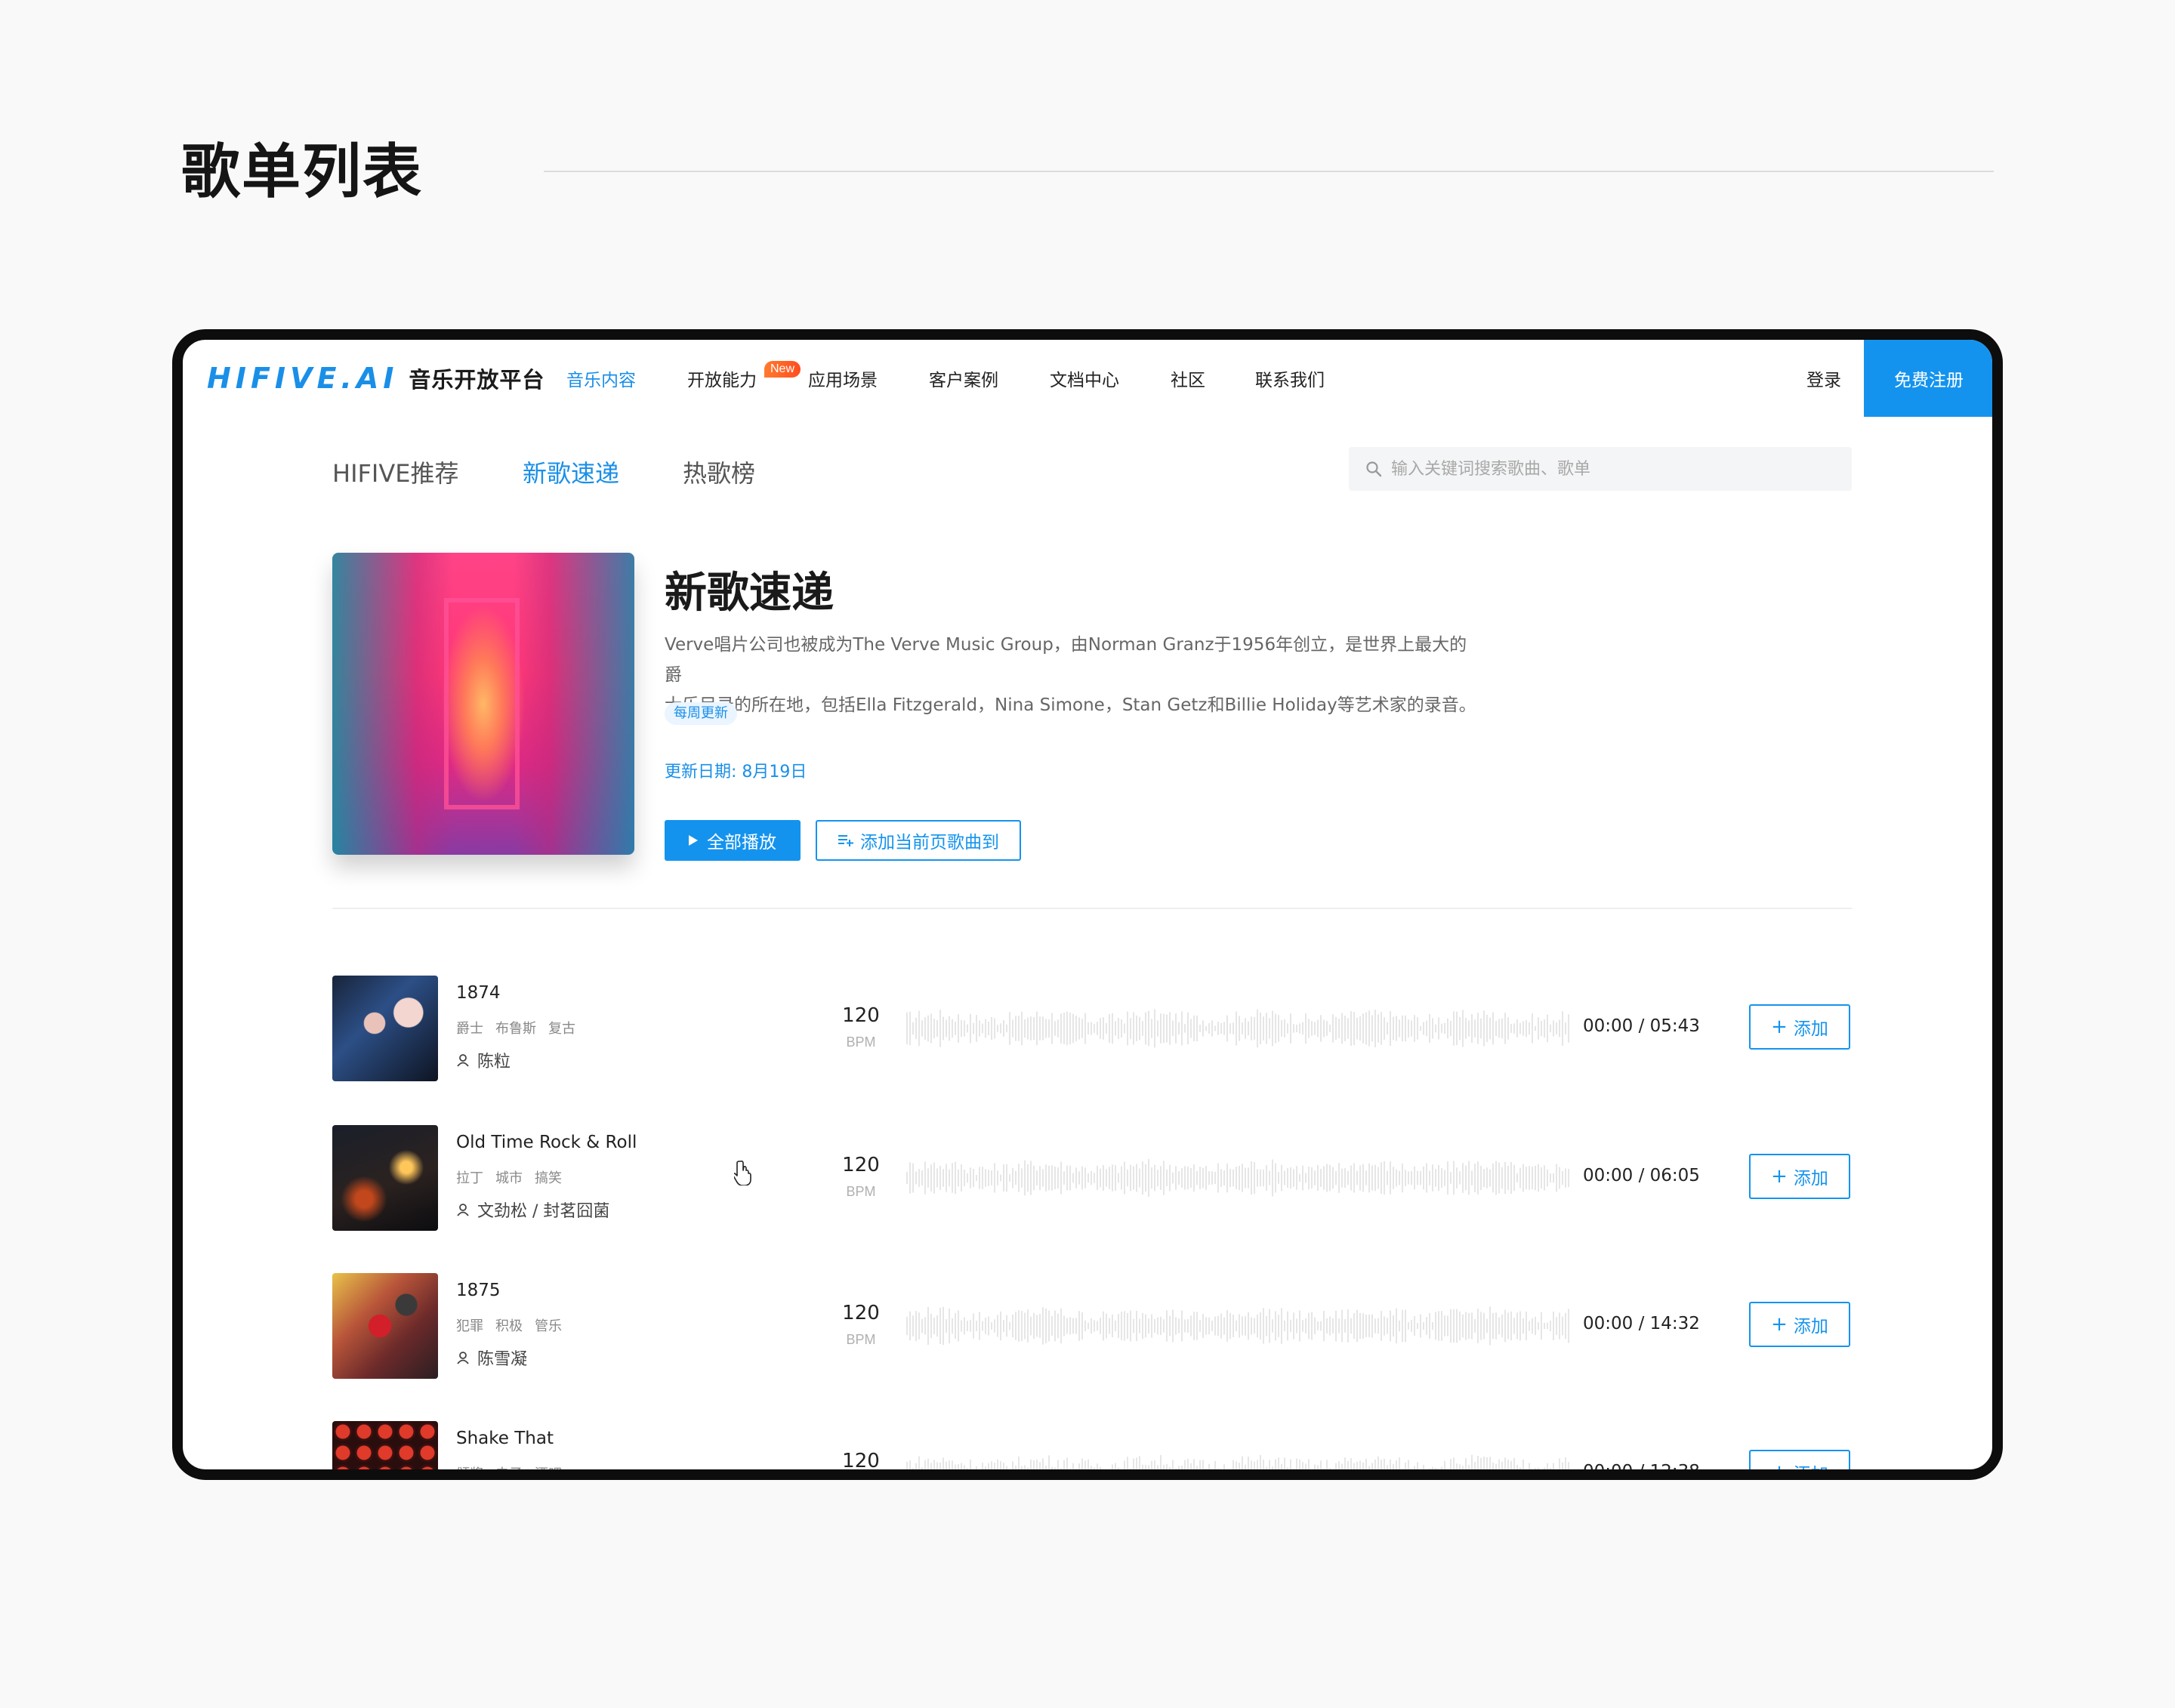 This screenshot has width=2175, height=1708. What do you see at coordinates (479, 1290) in the screenshot?
I see `song-title: 1875` at bounding box center [479, 1290].